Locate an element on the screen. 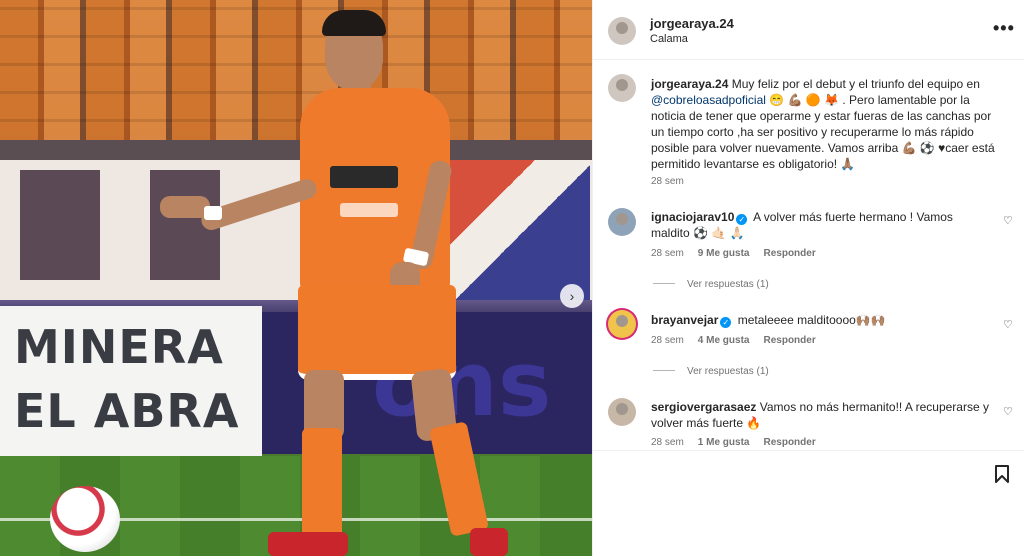 The height and width of the screenshot is (556, 1024). author-avatar is located at coordinates (622, 31).